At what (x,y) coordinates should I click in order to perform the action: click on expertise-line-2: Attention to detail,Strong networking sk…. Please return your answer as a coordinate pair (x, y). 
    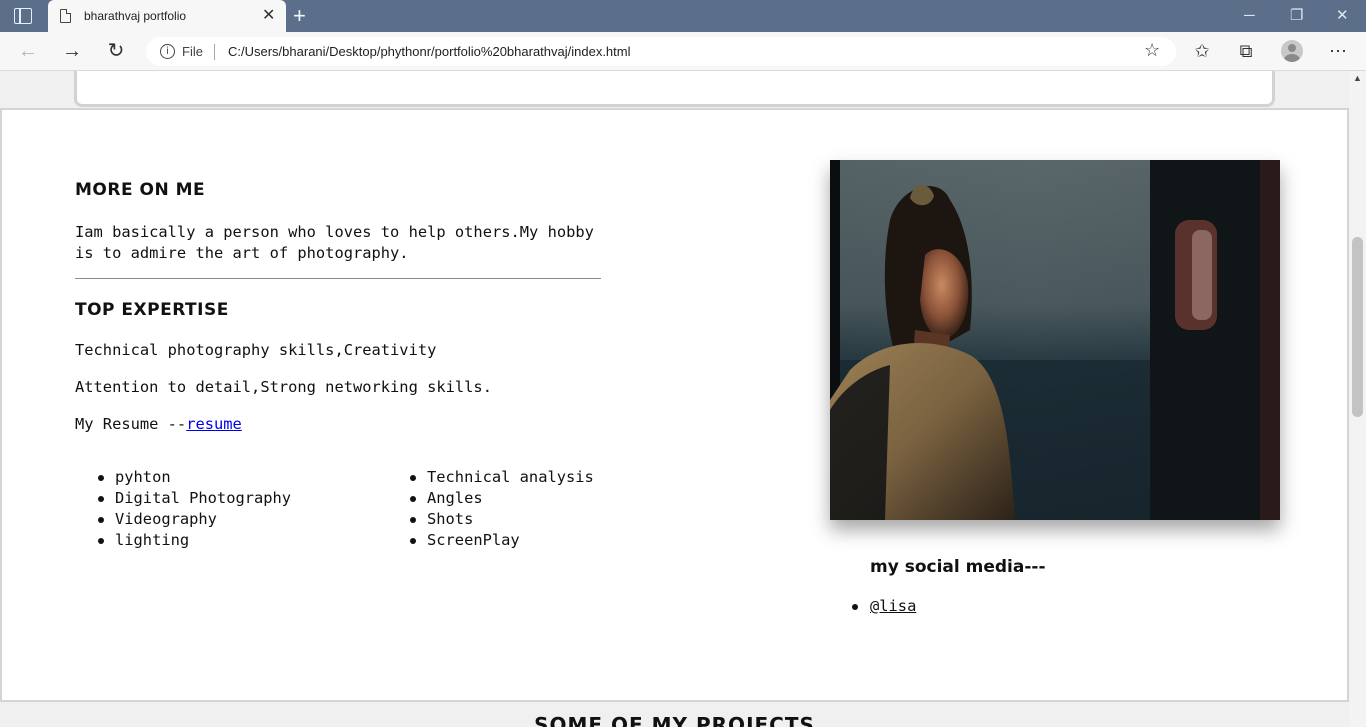
    Looking at the image, I should click on (283, 387).